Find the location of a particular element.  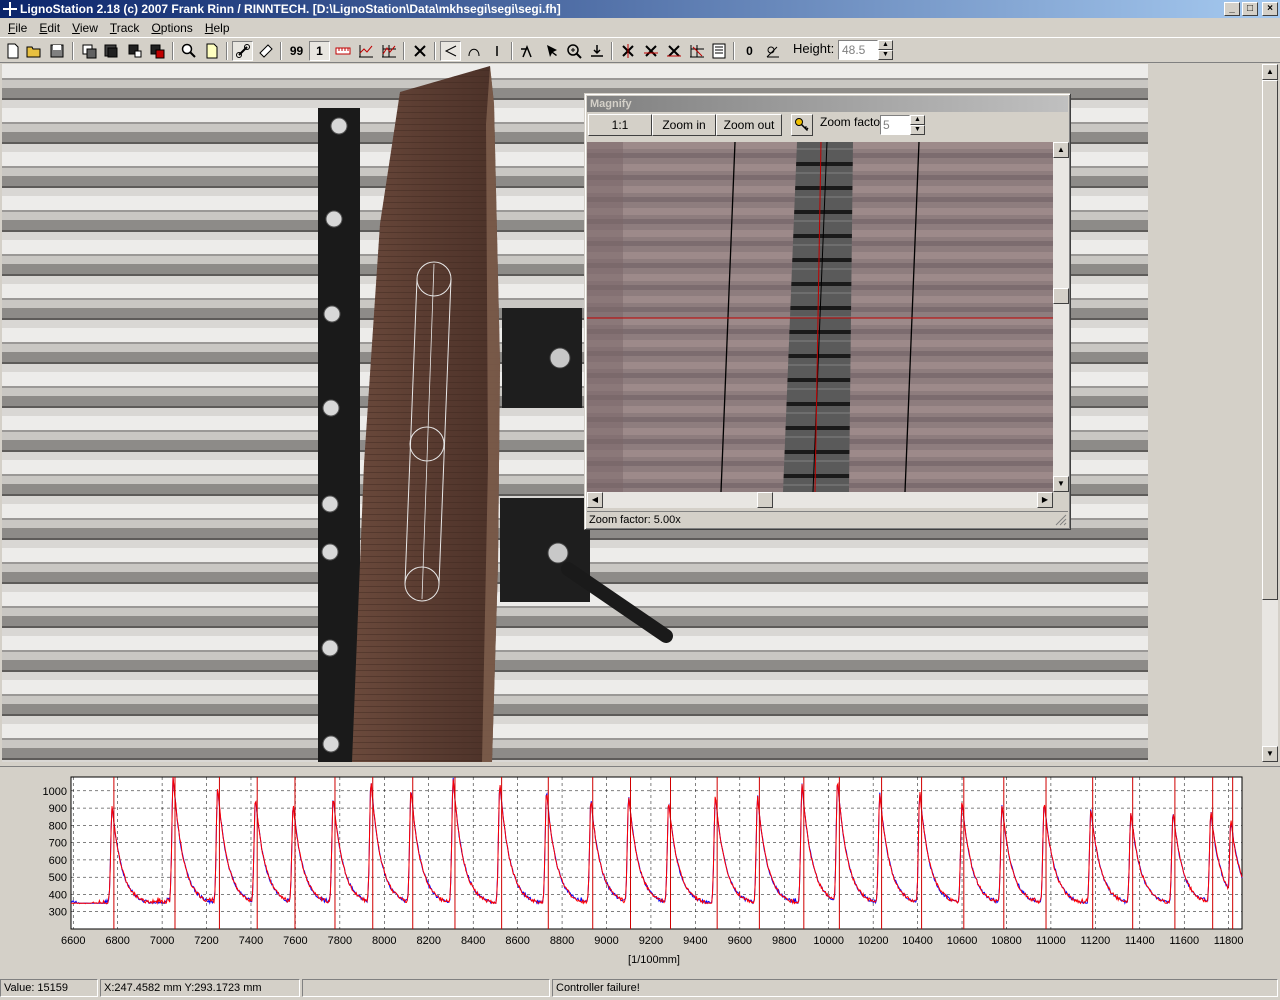

x-tick-label: 9400 is located at coordinates (695, 941).